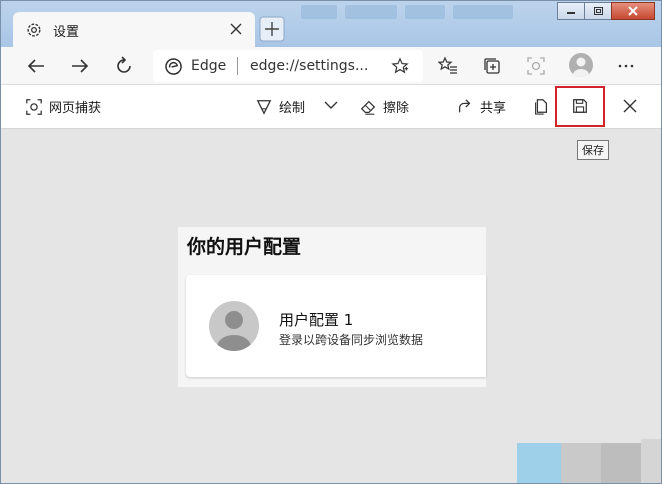 Image resolution: width=662 pixels, height=484 pixels. I want to click on arrow-left-icon, so click(35, 66).